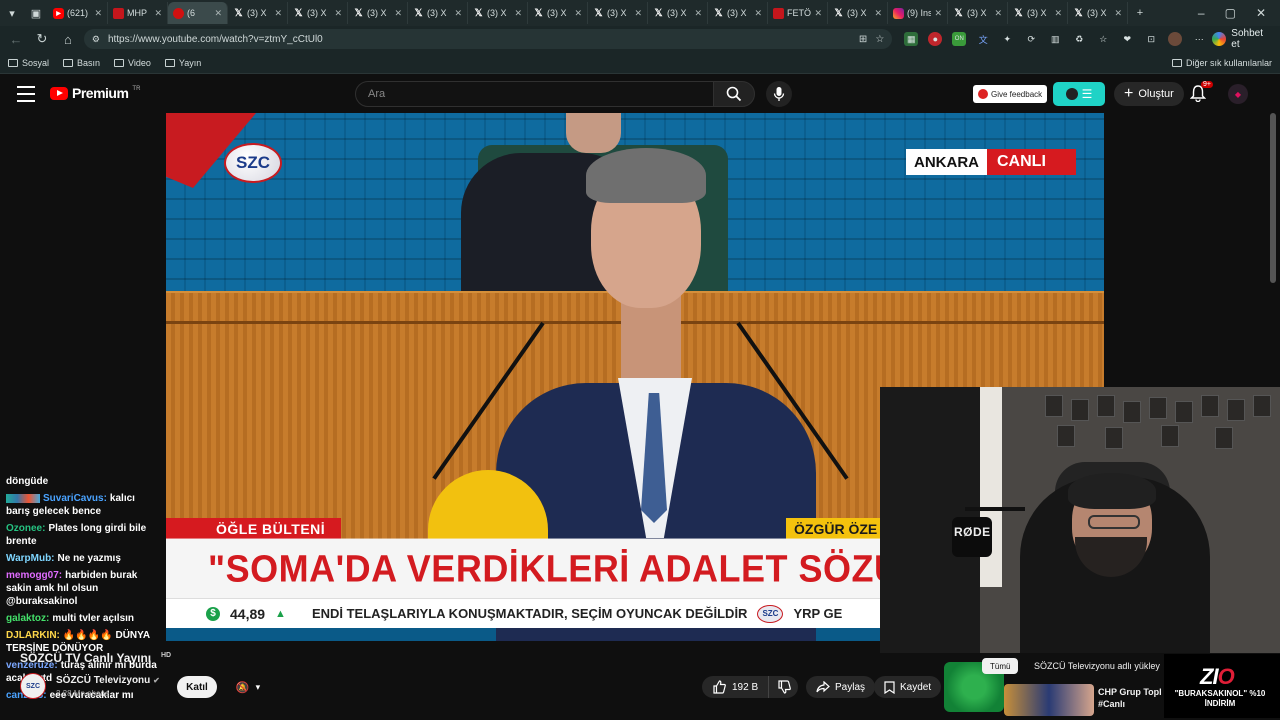 Image resolution: width=1280 pixels, height=720 pixels. What do you see at coordinates (95, 93) in the screenshot?
I see `youtube-premium-logo: Premium TR` at bounding box center [95, 93].